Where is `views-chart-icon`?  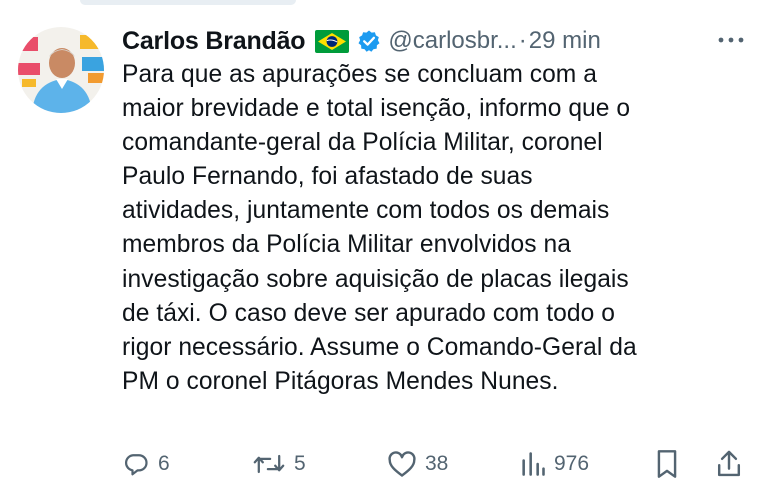
views-chart-icon is located at coordinates (533, 464).